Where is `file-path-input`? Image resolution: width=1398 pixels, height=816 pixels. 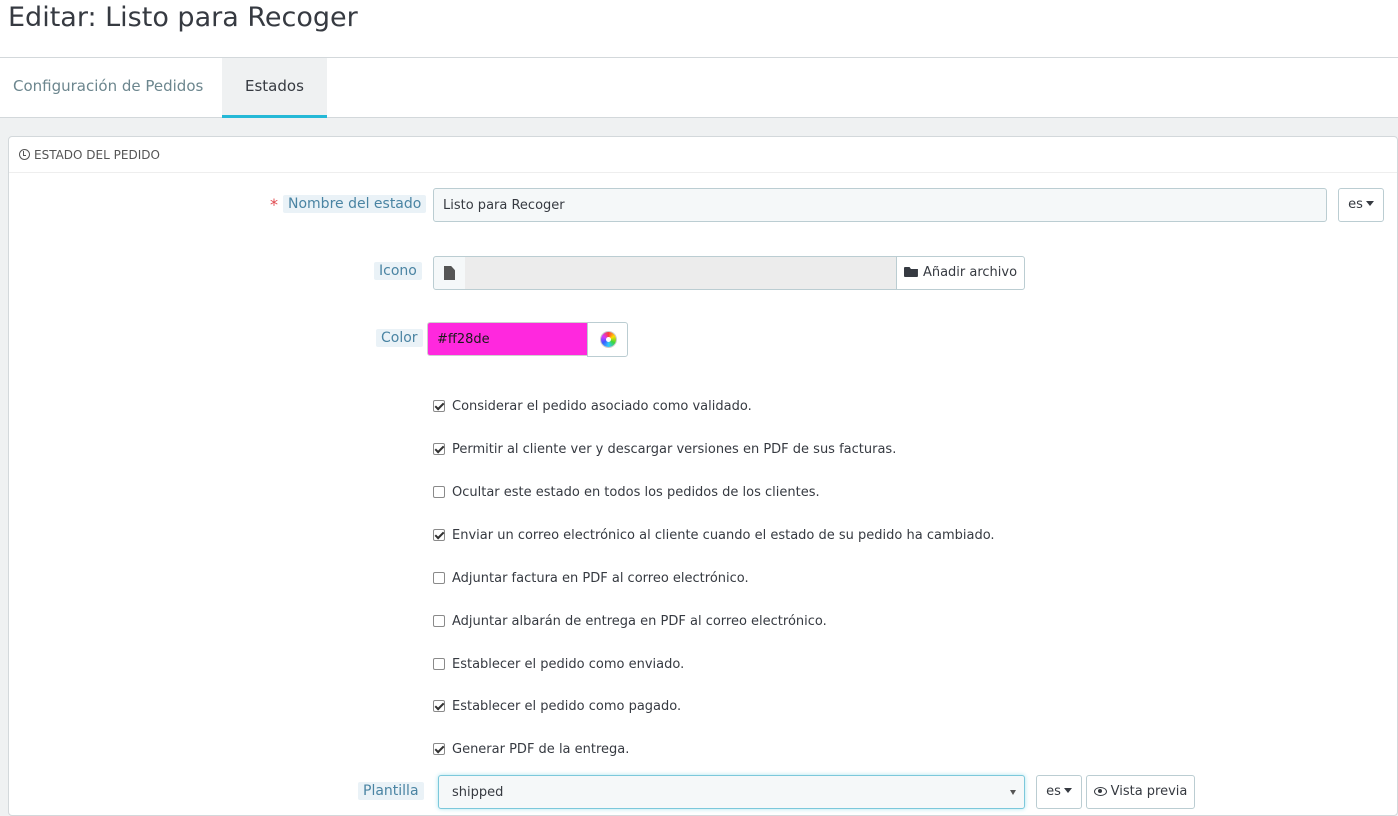
file-path-input is located at coordinates (681, 273).